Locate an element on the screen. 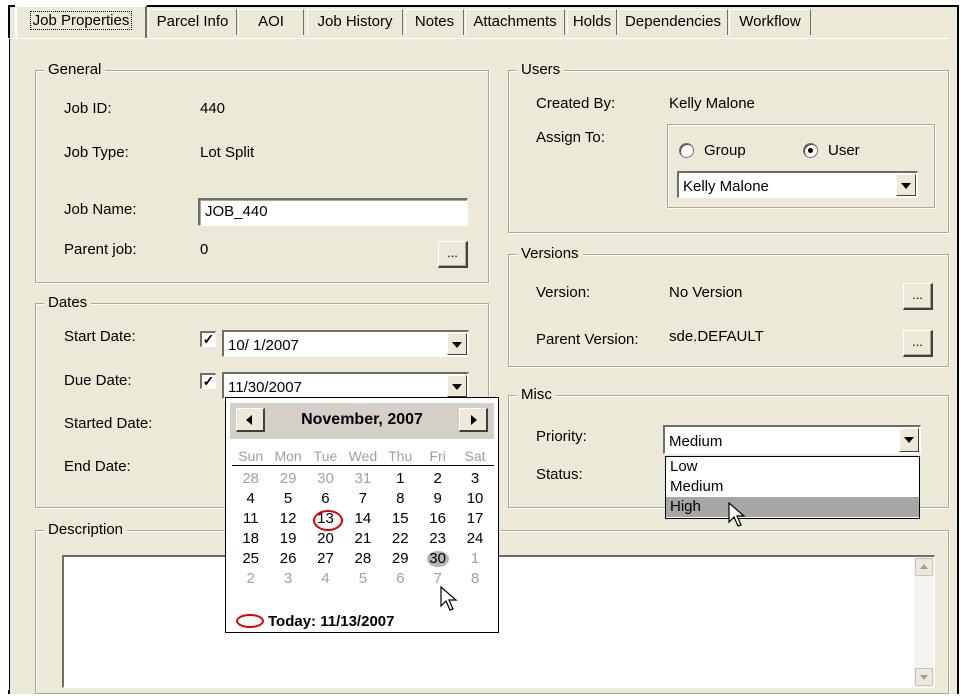 The width and height of the screenshot is (962, 696). user-radio-label: User is located at coordinates (844, 150).